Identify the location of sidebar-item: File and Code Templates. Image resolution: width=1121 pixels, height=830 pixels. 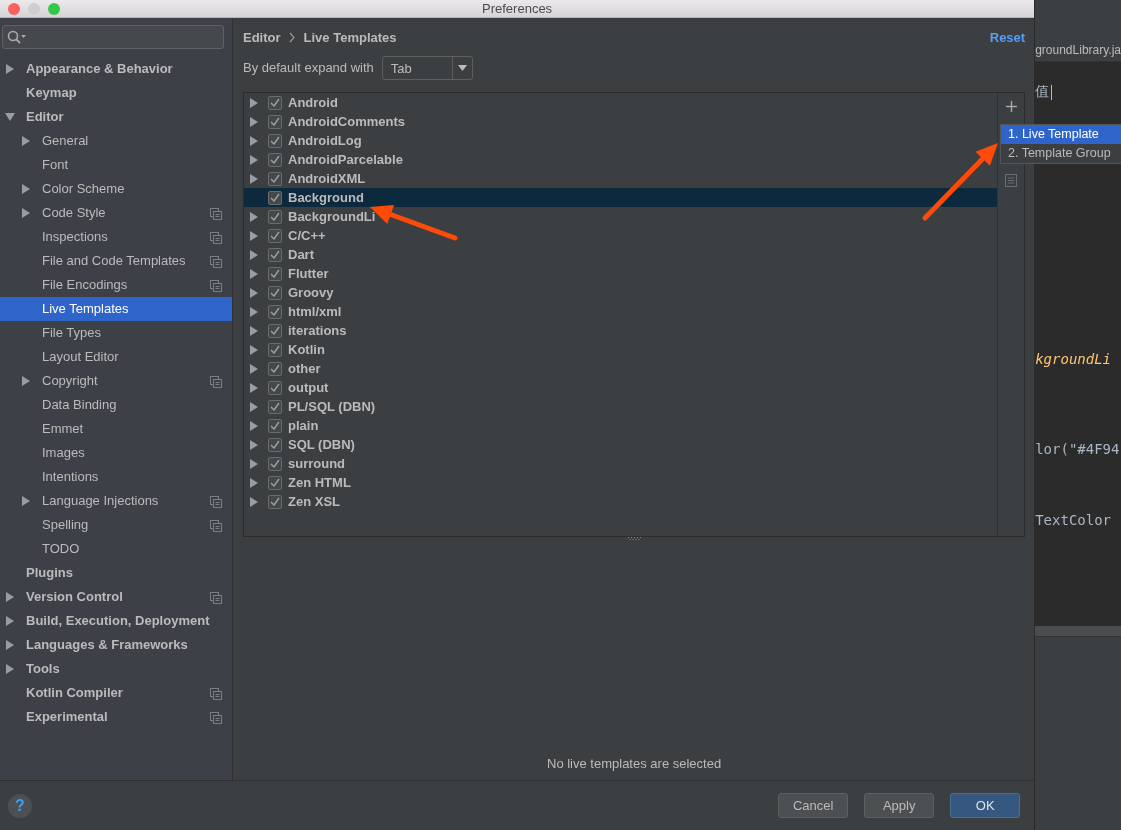
(116, 261).